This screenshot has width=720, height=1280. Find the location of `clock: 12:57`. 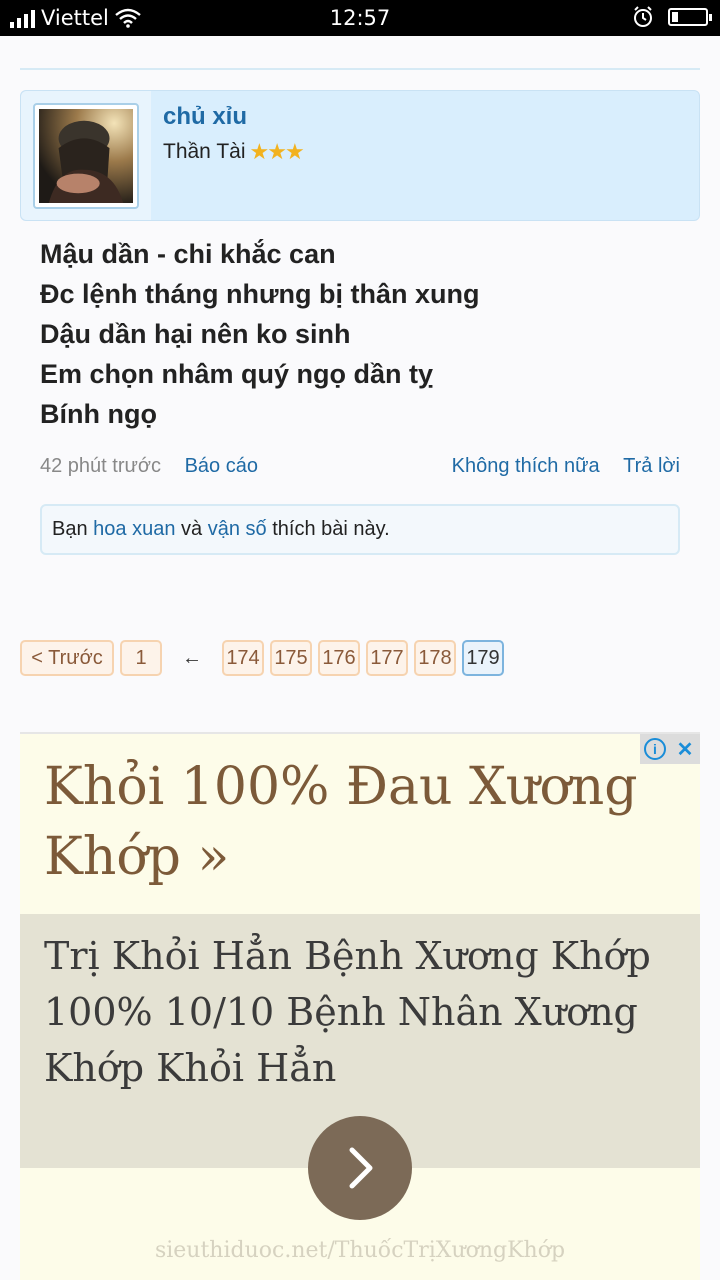

clock: 12:57 is located at coordinates (360, 18).